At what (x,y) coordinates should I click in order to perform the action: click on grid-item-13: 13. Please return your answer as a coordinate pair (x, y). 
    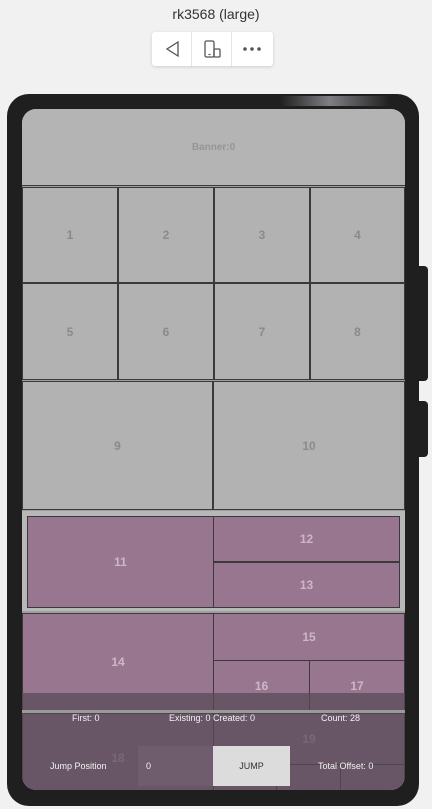
    Looking at the image, I should click on (306, 585).